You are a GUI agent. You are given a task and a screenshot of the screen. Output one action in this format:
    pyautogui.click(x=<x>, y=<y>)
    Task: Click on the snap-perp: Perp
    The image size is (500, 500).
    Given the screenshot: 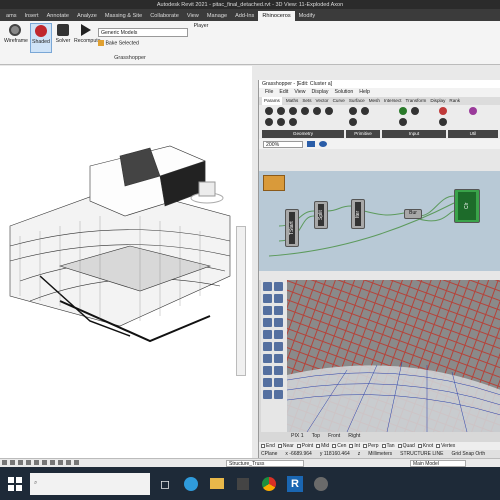 What is the action you would take?
    pyautogui.click(x=370, y=446)
    